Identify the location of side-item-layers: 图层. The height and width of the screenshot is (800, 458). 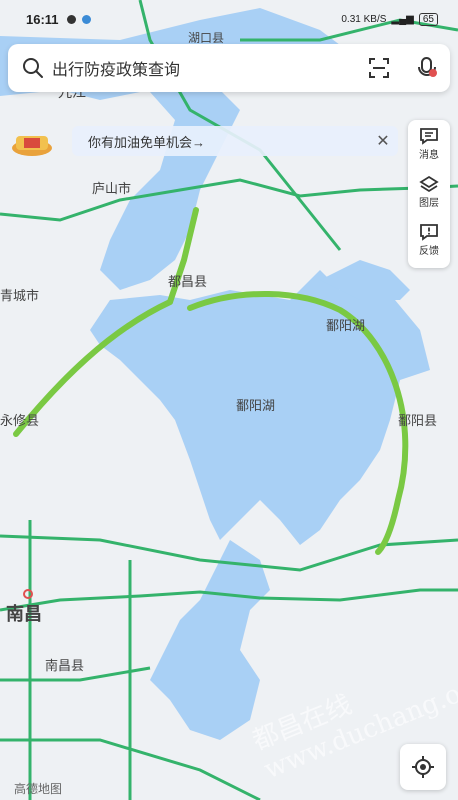
(429, 192).